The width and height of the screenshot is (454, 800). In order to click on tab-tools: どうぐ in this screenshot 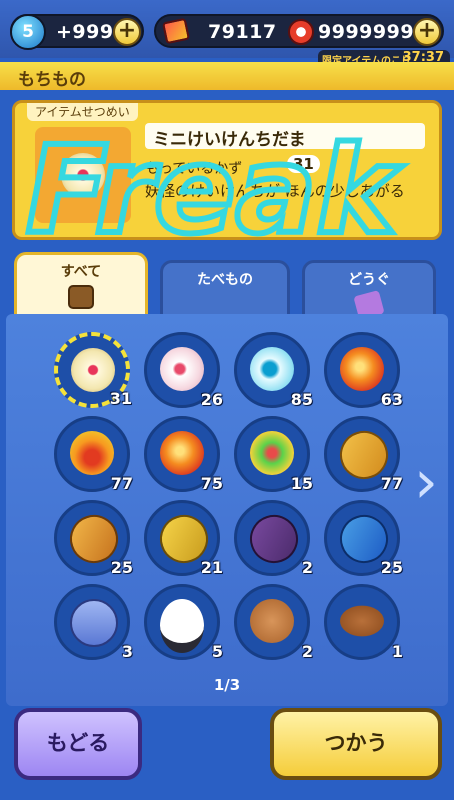, I will do `click(369, 290)`.